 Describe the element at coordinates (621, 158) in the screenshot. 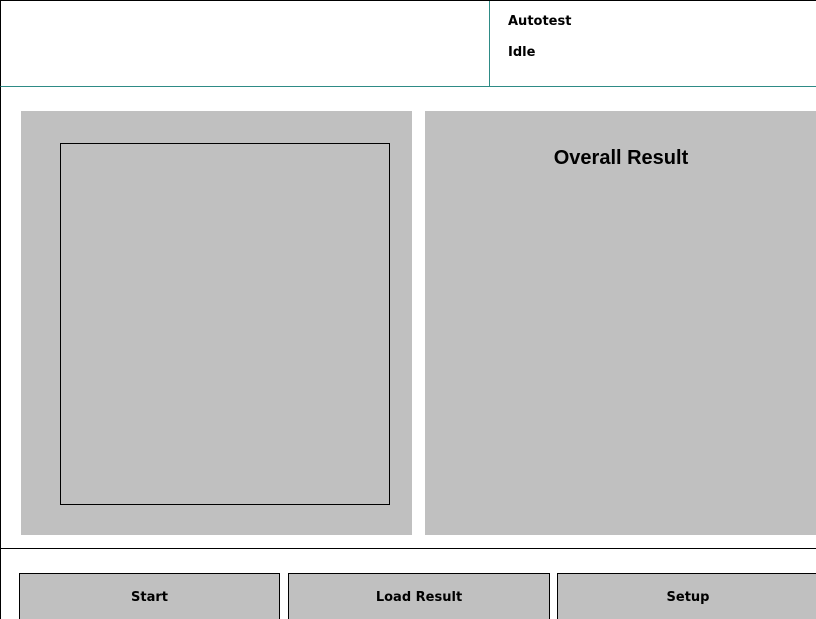

I see `overall-result-title: Overall Result` at that location.